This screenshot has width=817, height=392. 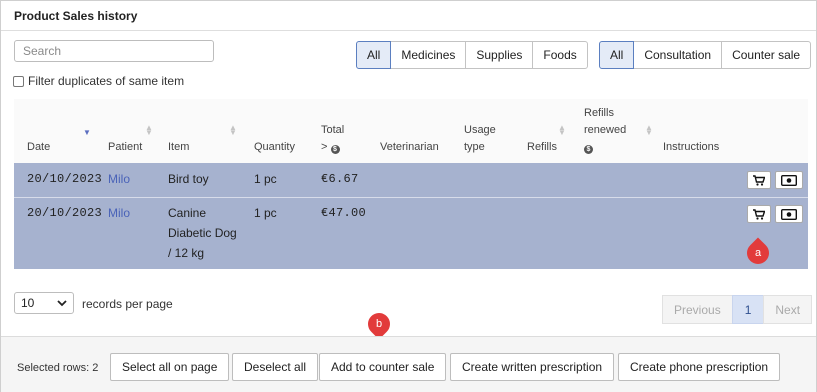 What do you see at coordinates (617, 55) in the screenshot?
I see `sale-type-all-button: All` at bounding box center [617, 55].